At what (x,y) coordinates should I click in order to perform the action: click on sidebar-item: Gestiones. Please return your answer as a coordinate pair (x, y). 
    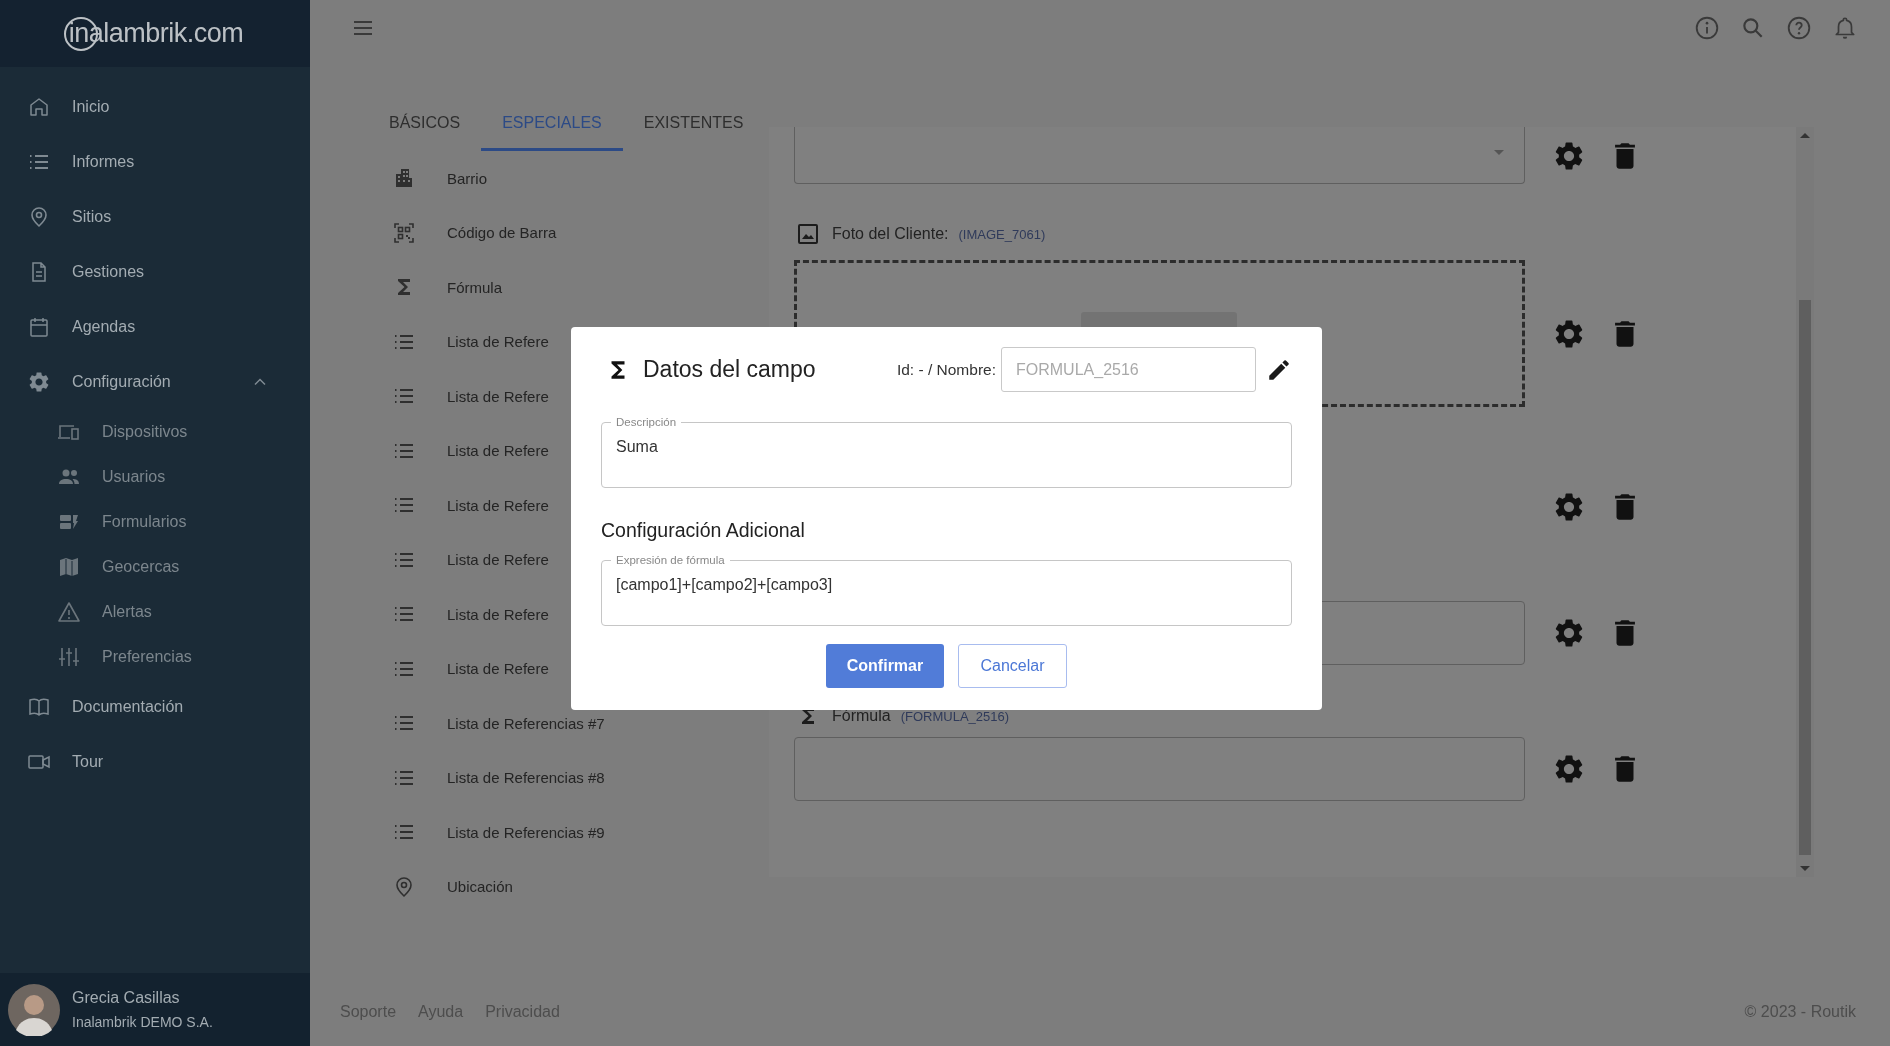
    Looking at the image, I should click on (155, 271).